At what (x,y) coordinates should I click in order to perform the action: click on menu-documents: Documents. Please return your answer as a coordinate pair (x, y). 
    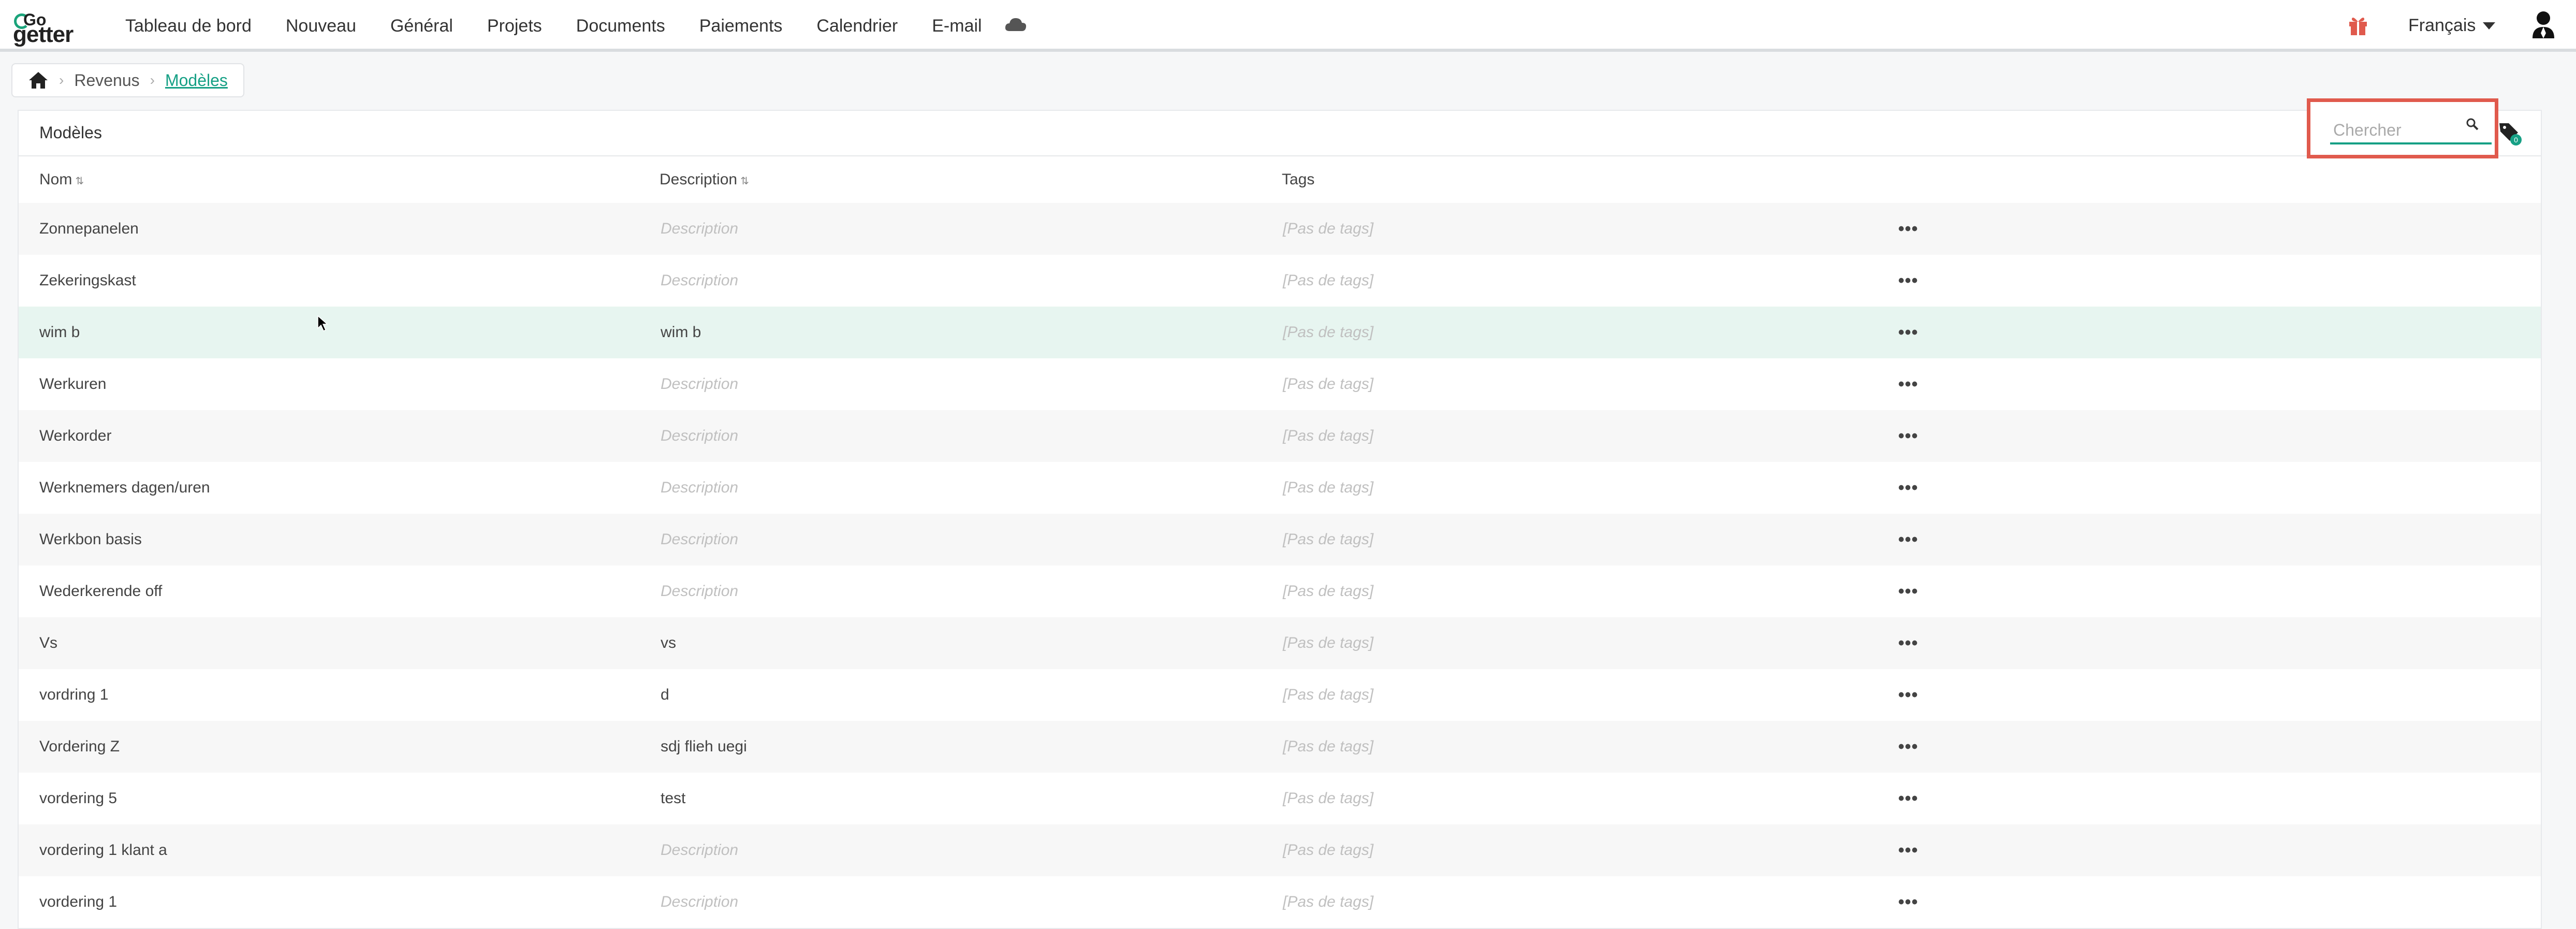
    Looking at the image, I should click on (620, 26).